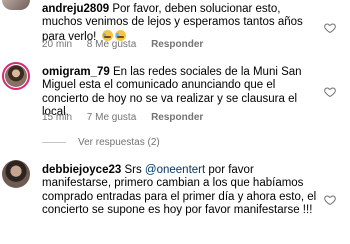 The height and width of the screenshot is (244, 350). What do you see at coordinates (175, 170) in the screenshot?
I see `mention-link: @oneentert` at bounding box center [175, 170].